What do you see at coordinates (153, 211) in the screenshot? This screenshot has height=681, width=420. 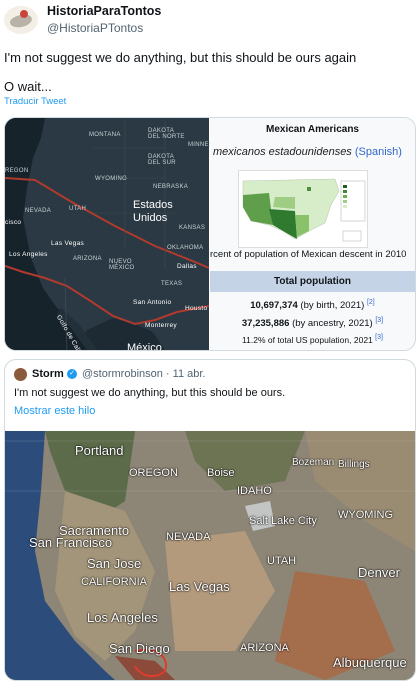 I see `label-estados-unidos: Estados Unidos` at bounding box center [153, 211].